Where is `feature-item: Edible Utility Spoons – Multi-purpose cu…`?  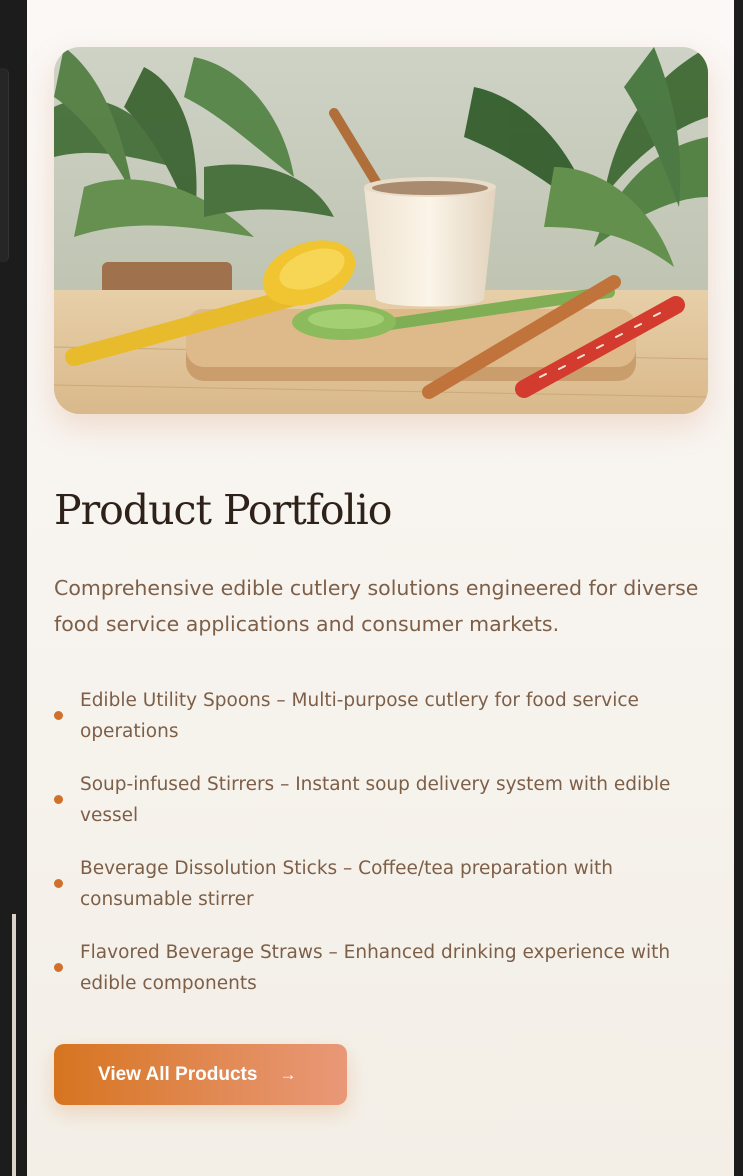
feature-item: Edible Utility Spoons – Multi-purpose cu… is located at coordinates (379, 727).